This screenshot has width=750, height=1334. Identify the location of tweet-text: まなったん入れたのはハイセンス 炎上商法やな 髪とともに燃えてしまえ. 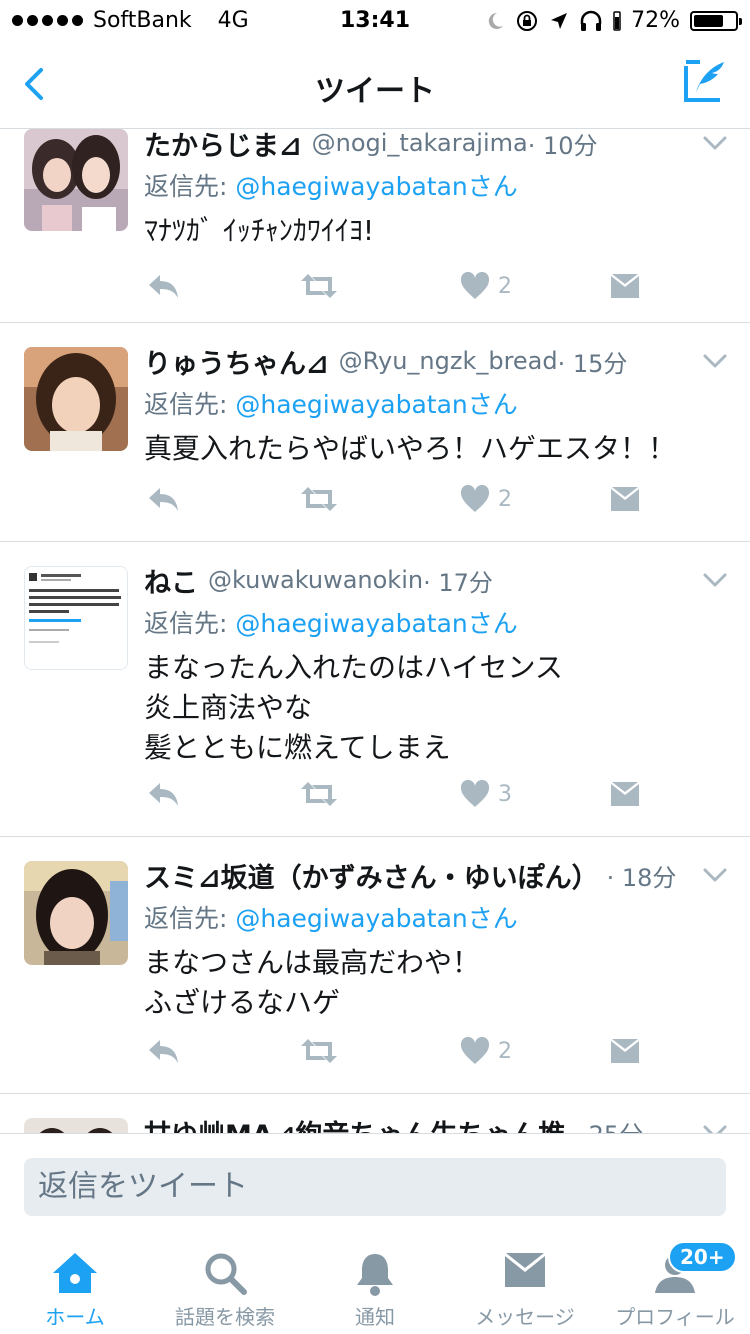
(432, 708).